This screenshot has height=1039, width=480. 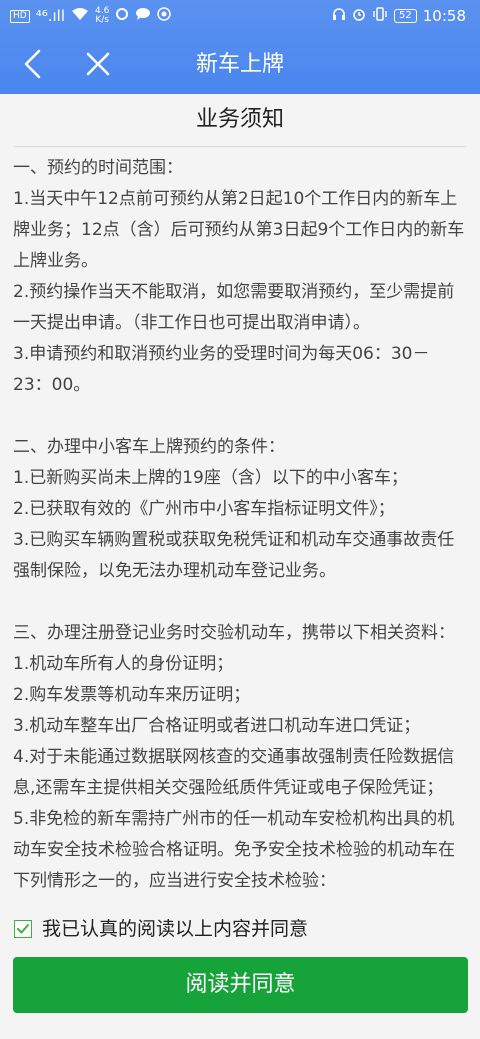 I want to click on agree-row: 我已认真的阅读以上内容并同意, so click(x=240, y=927).